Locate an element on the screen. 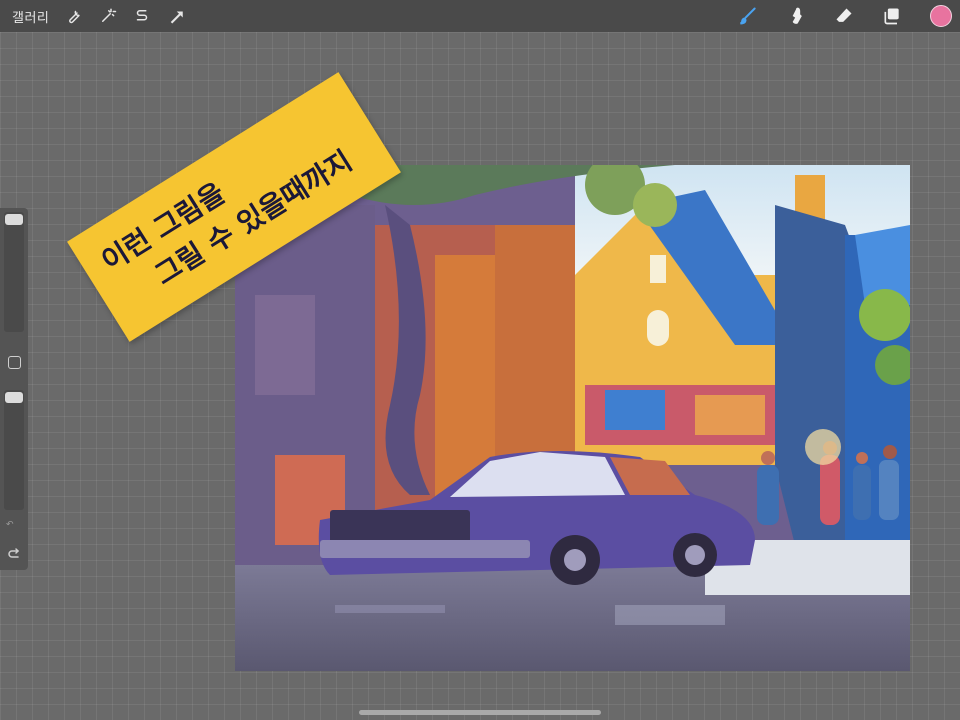  top-toolbar: 갤러리 is located at coordinates (480, 16).